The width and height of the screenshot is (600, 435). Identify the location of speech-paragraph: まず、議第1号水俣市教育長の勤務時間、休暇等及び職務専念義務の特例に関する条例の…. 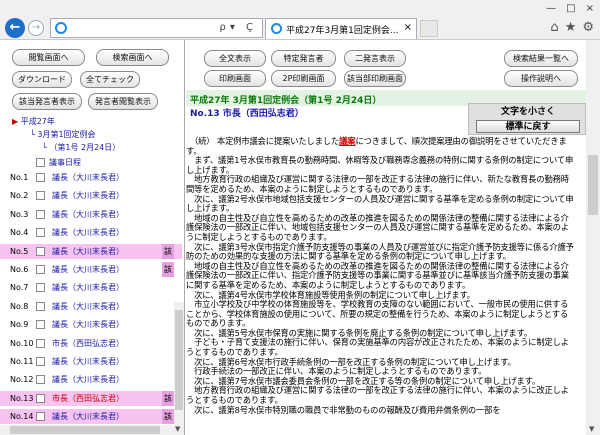
(380, 165).